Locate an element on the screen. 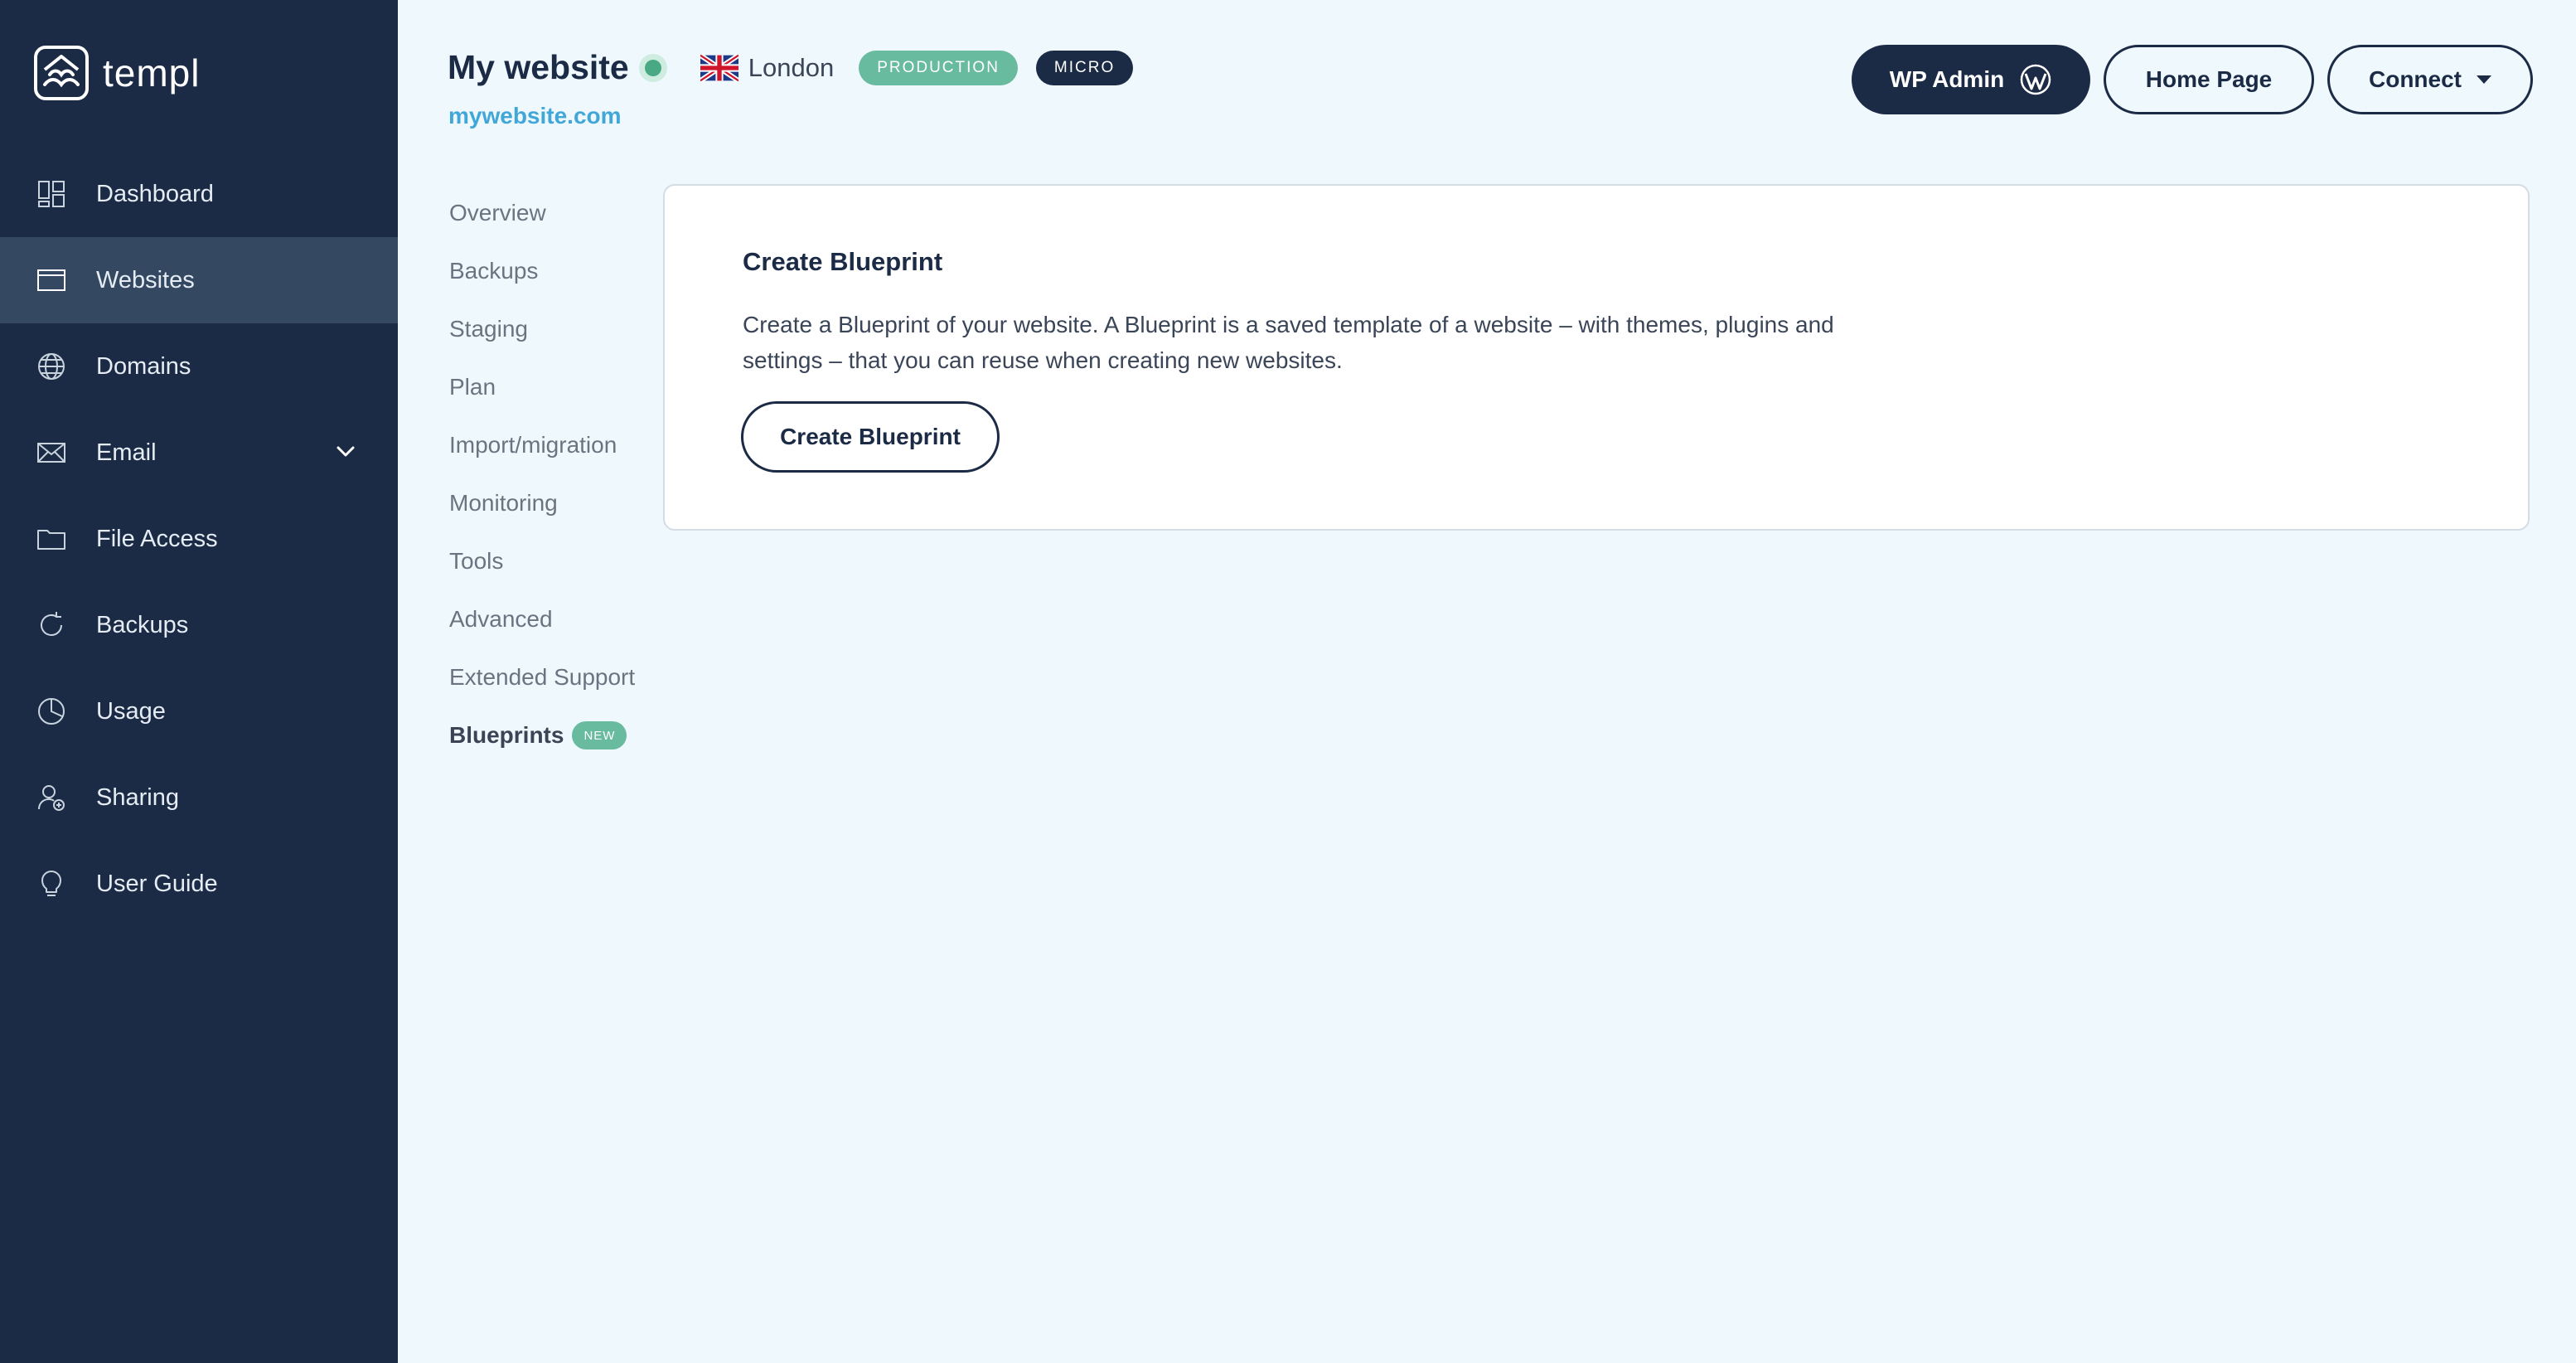 The image size is (2576, 1363). sidebar-item-label: File Access is located at coordinates (157, 538).